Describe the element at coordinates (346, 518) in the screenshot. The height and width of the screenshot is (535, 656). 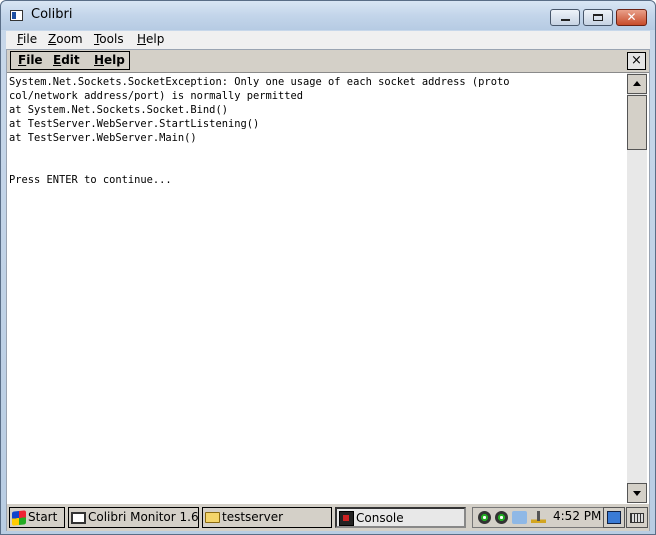
I see `console-icon` at that location.